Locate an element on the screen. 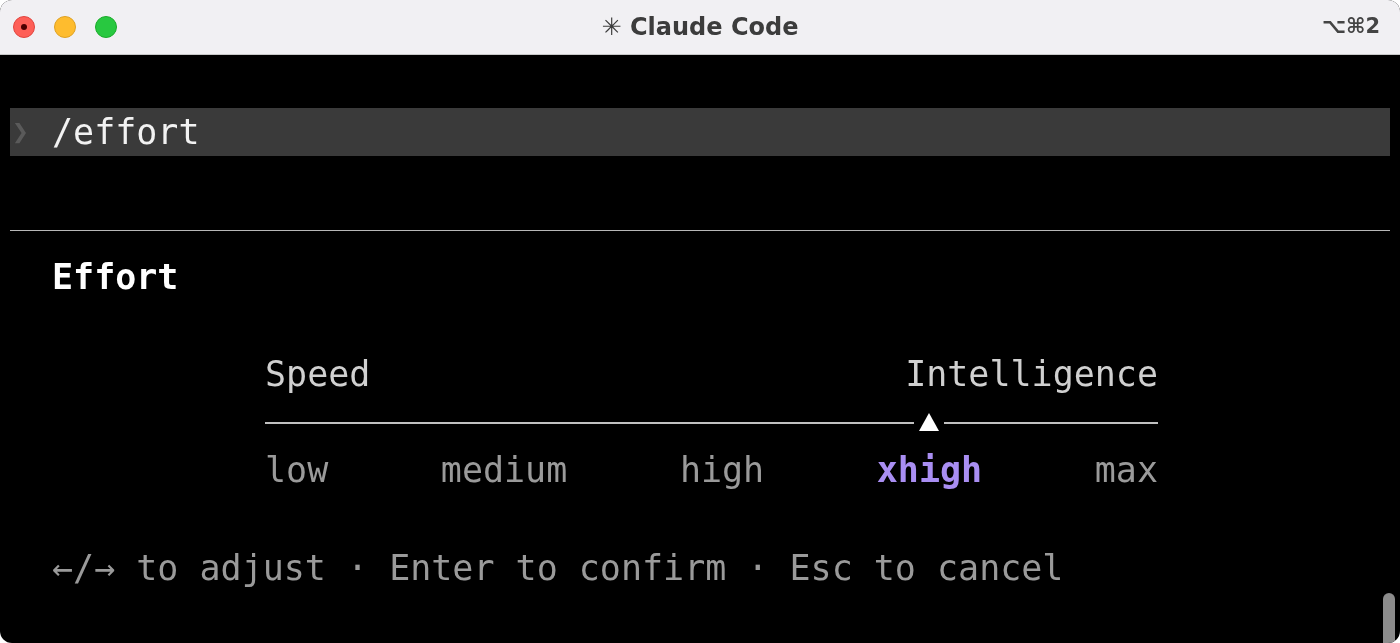 This screenshot has height=643, width=1400. window-shortcut: ⌥⌘2 is located at coordinates (1350, 27).